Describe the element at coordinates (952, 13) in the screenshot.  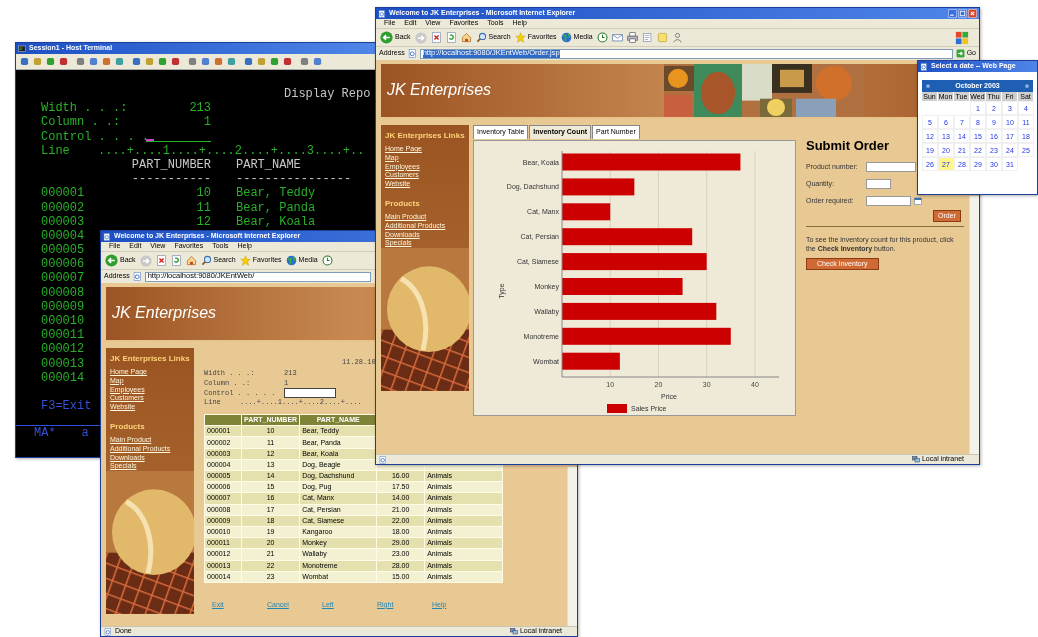
I see `minimize-icon` at that location.